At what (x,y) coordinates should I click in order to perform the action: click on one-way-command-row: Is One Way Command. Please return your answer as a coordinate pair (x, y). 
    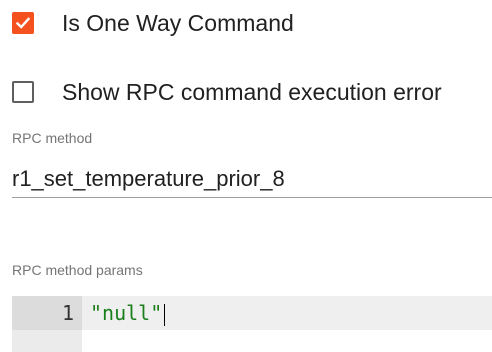
    Looking at the image, I should click on (153, 23).